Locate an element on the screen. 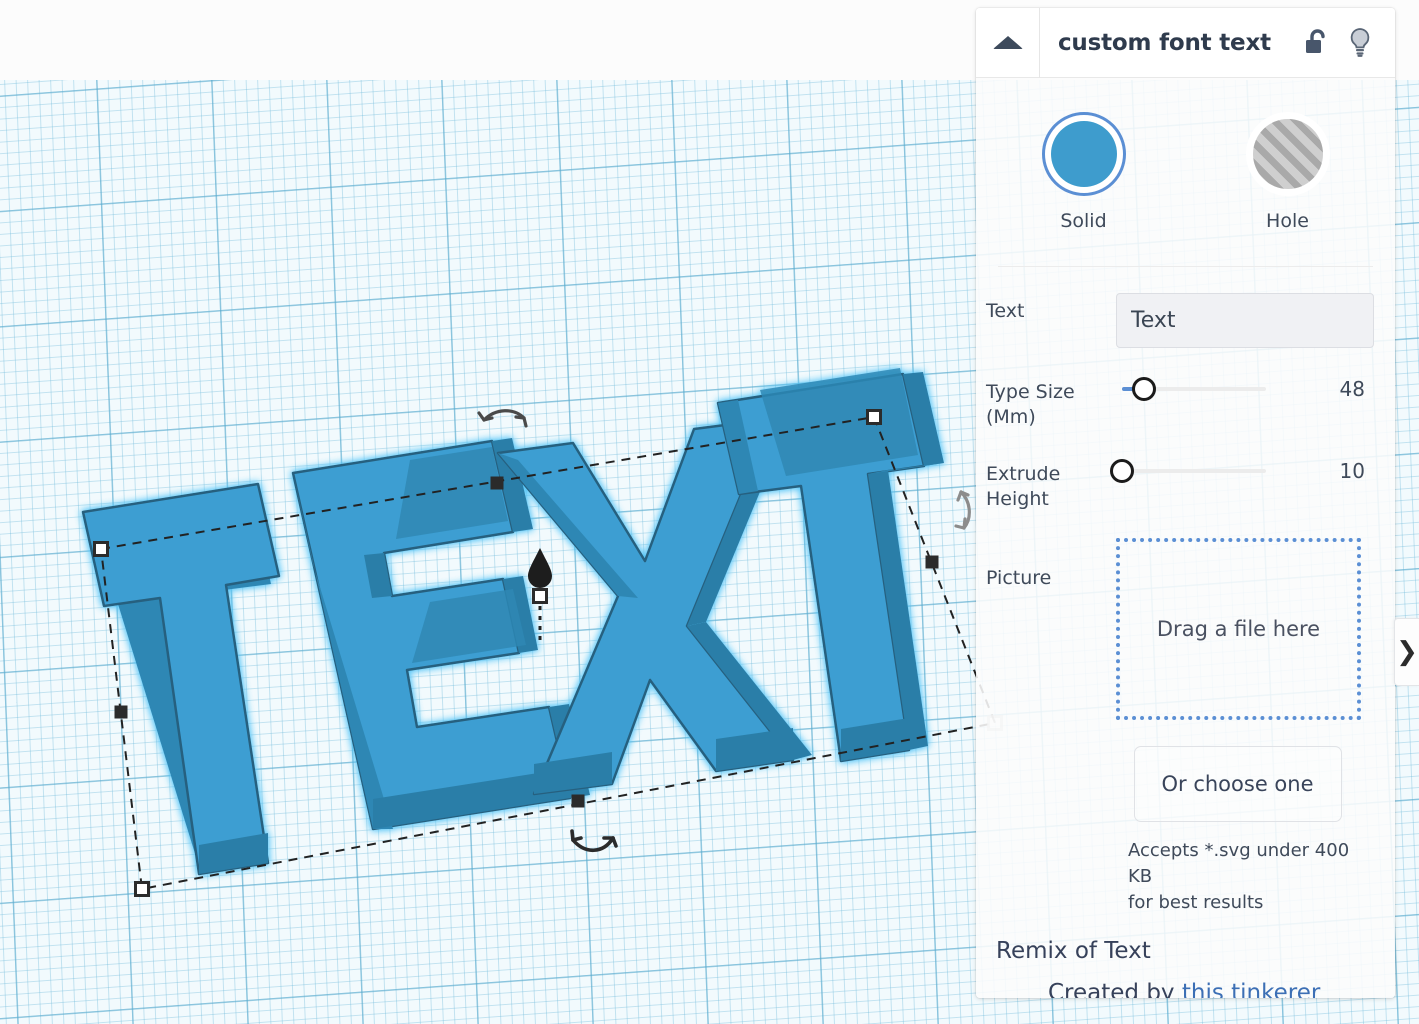 Image resolution: width=1419 pixels, height=1024 pixels. picture-dropzone: Drag a file here is located at coordinates (1238, 629).